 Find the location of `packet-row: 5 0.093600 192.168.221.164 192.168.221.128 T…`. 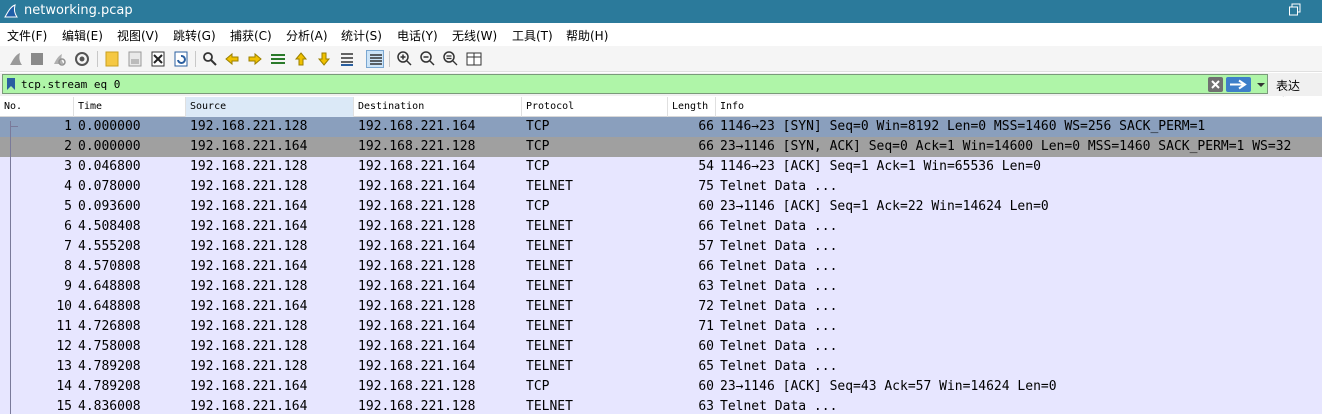

packet-row: 5 0.093600 192.168.221.164 192.168.221.128 T… is located at coordinates (661, 207).